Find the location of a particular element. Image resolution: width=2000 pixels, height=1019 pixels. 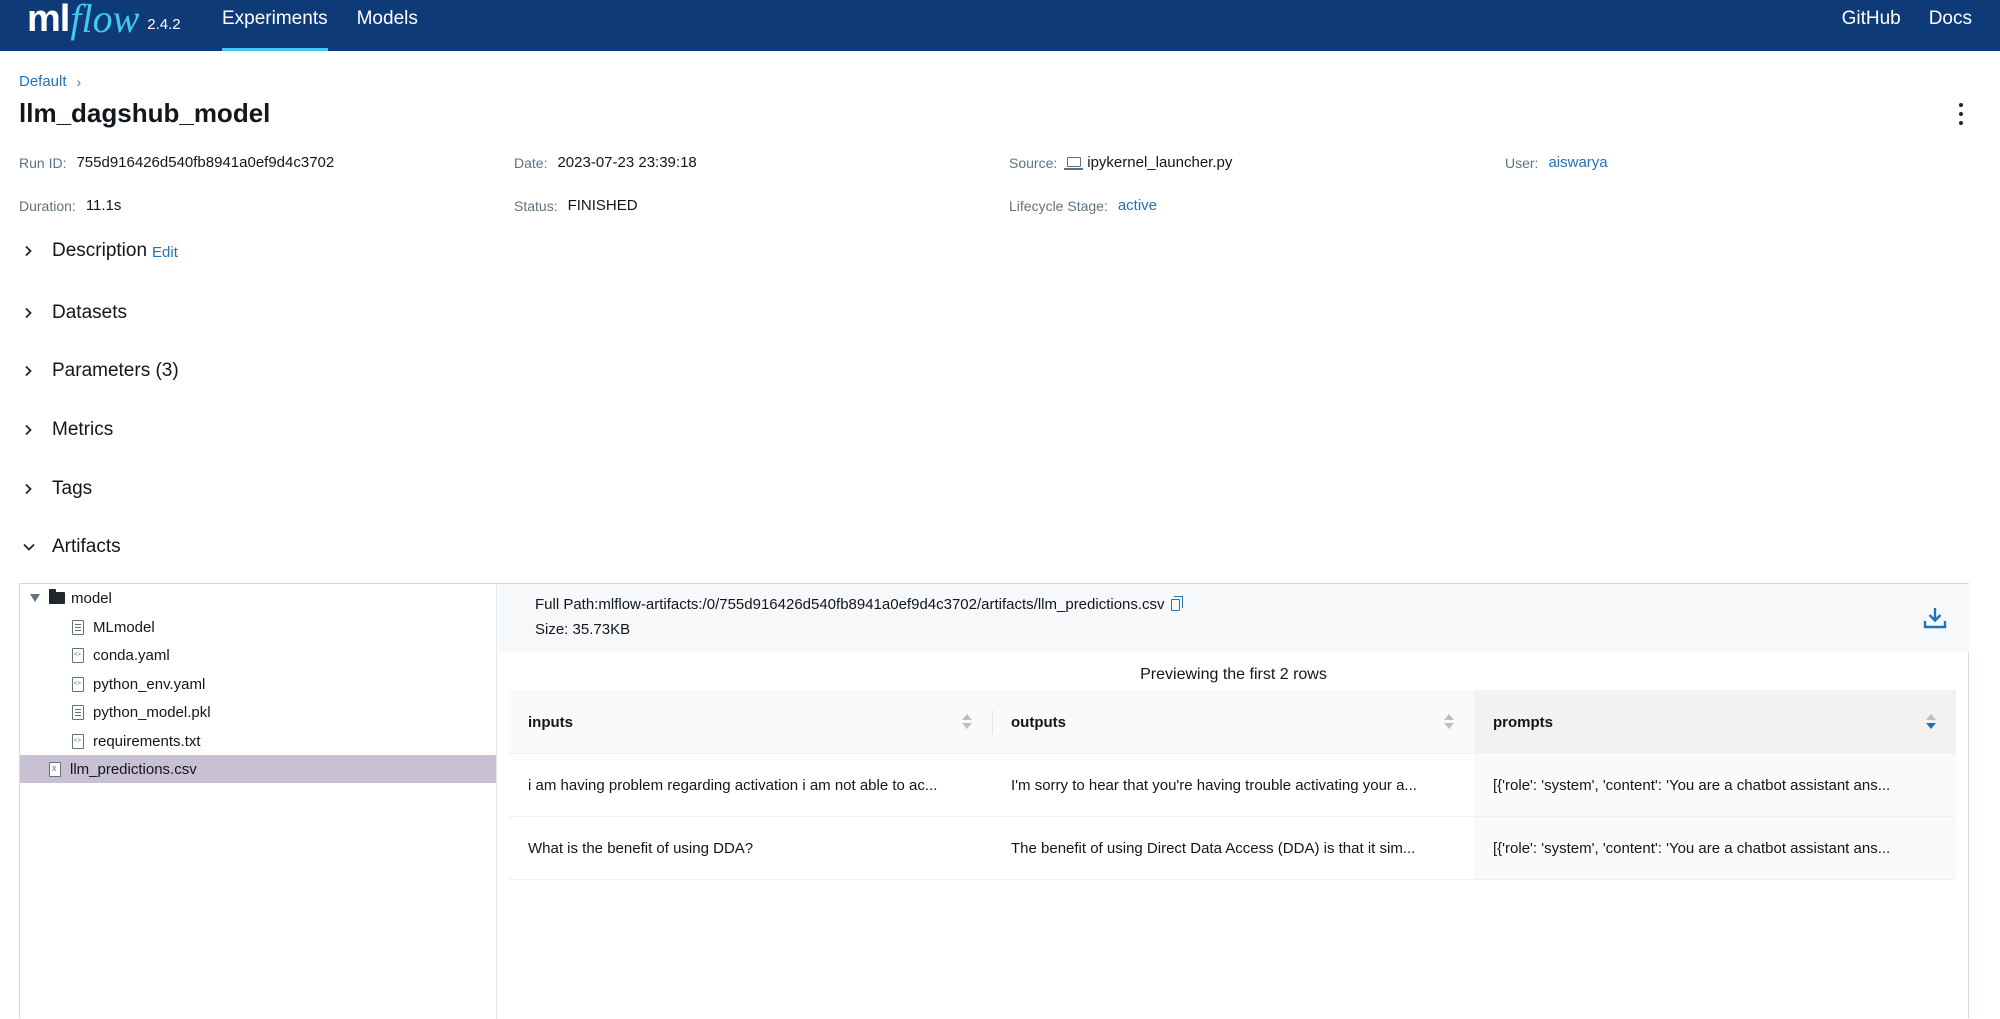

table-header: inputs outputs prompts is located at coordinates (1232, 722).